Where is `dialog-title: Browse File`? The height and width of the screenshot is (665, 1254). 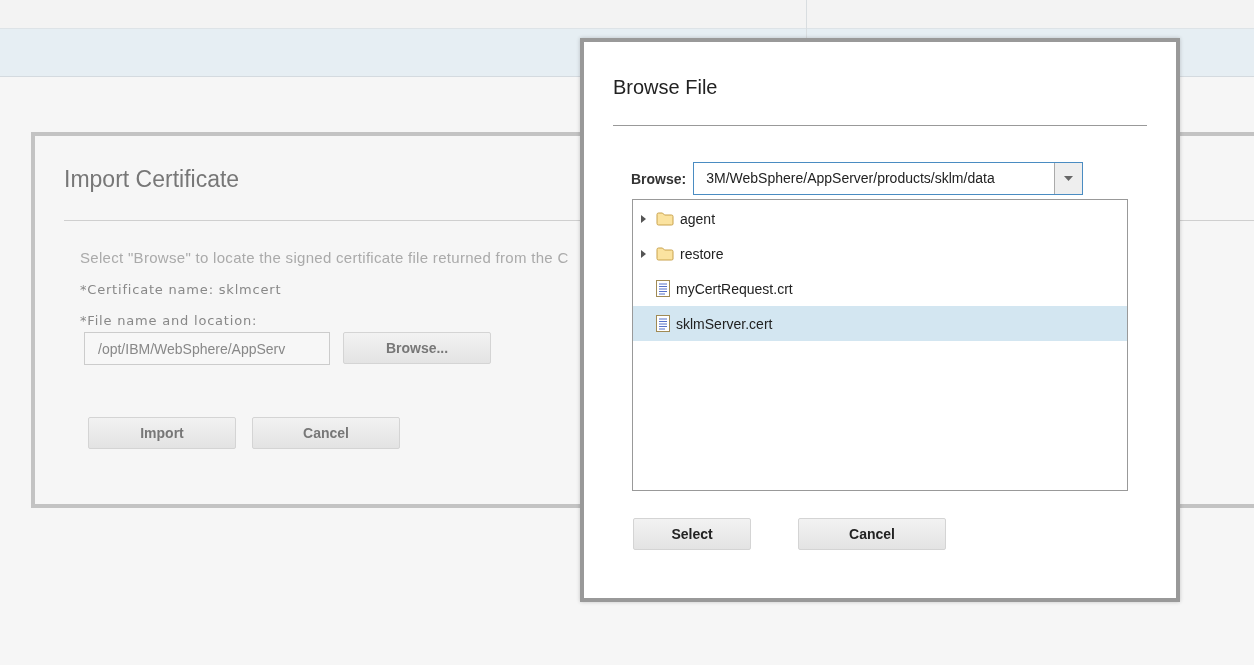
dialog-title: Browse File is located at coordinates (665, 87).